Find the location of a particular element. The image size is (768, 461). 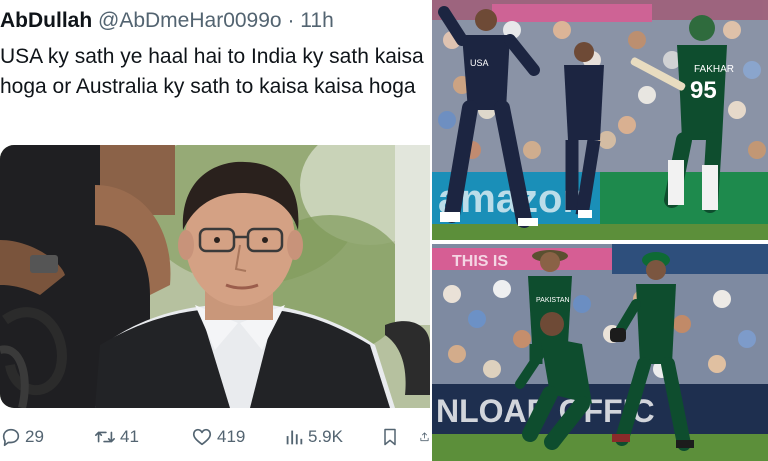

author-handle: @AbDmeHar0099o is located at coordinates (190, 20).